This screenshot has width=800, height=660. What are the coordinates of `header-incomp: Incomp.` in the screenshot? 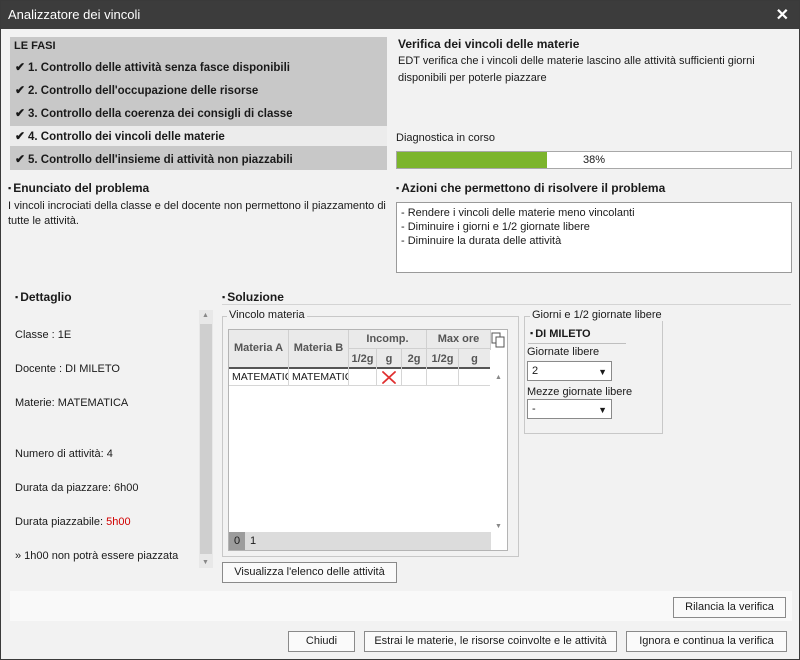 It's located at (388, 339).